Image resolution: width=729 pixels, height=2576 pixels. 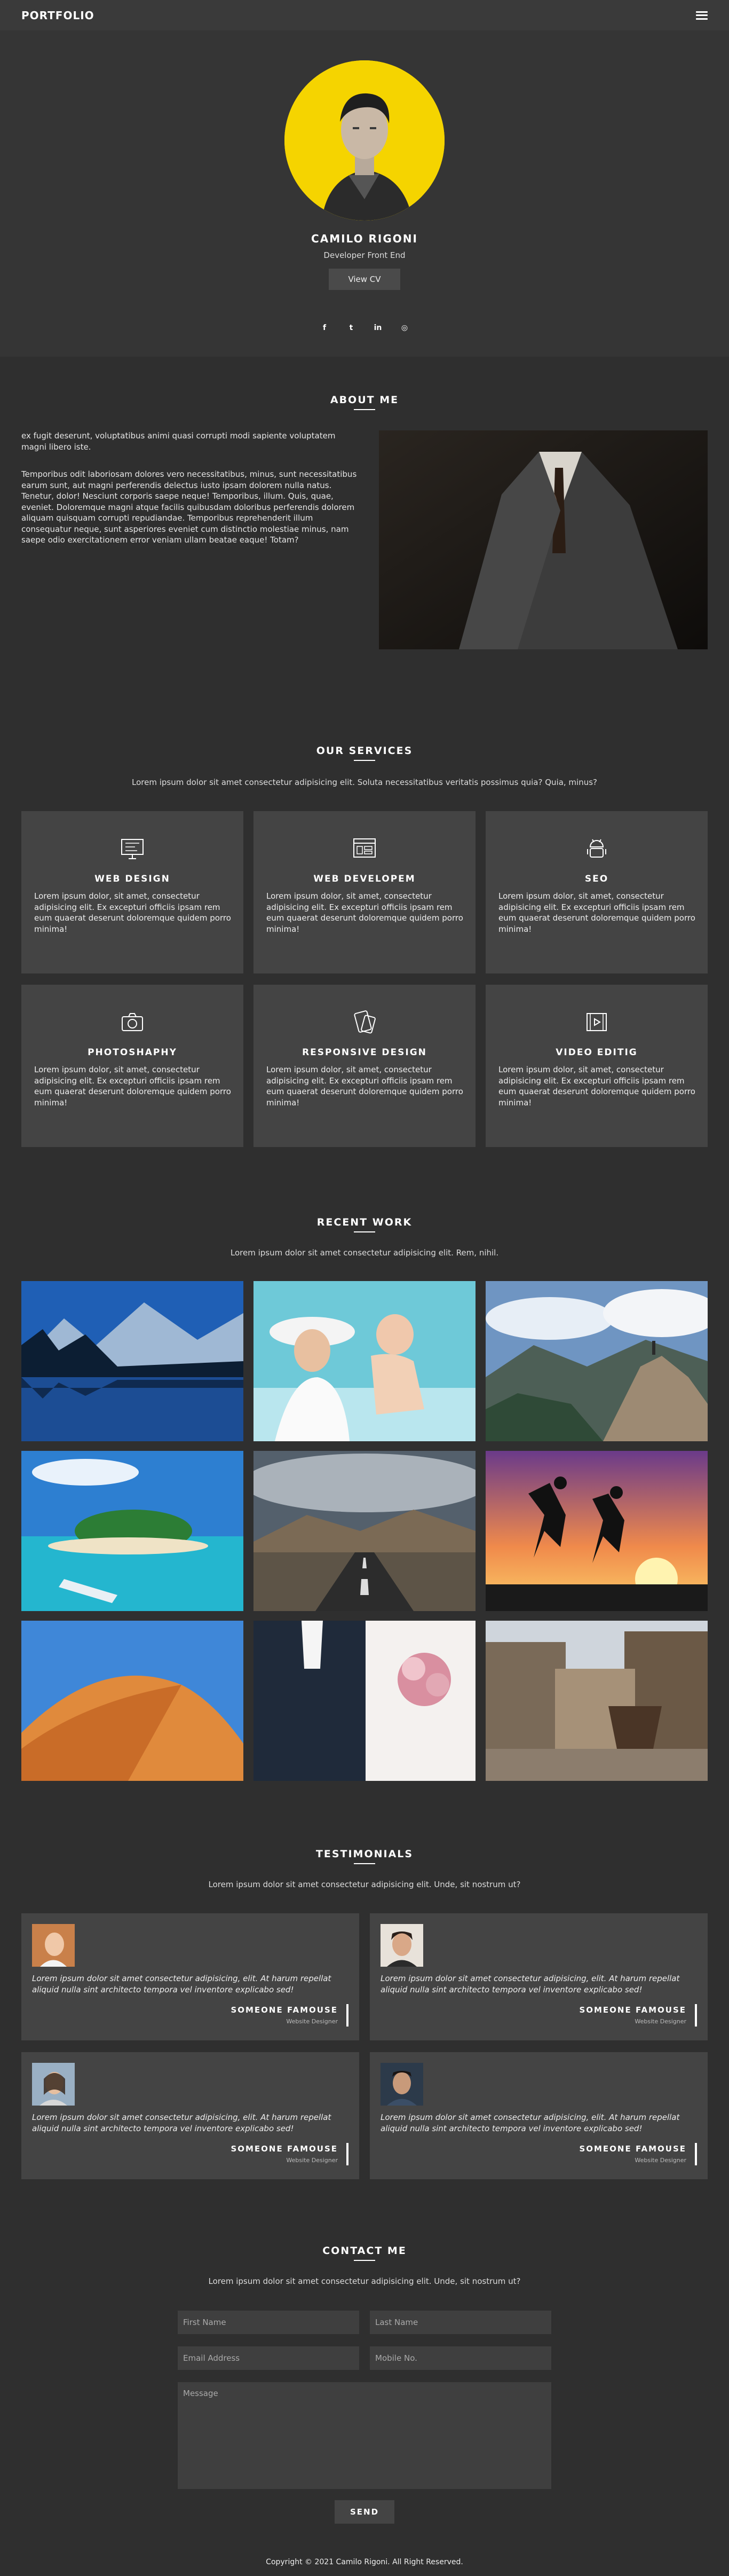 I want to click on about-title: ABOUT ME, so click(x=364, y=400).